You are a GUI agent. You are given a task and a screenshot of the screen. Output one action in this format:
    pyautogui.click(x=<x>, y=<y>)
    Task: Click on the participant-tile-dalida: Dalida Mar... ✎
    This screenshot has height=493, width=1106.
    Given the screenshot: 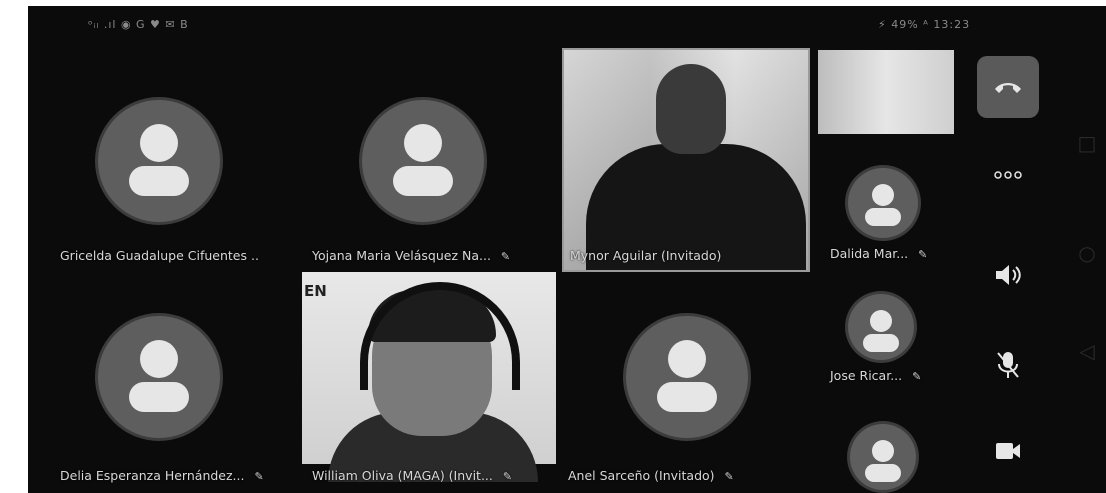 What is the action you would take?
    pyautogui.click(x=888, y=216)
    